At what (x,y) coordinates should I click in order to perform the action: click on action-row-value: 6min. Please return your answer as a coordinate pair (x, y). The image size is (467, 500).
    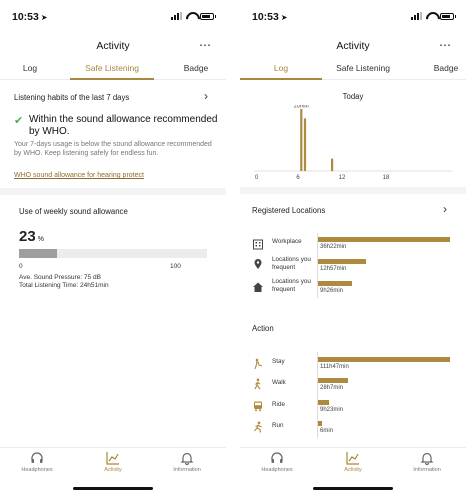
    Looking at the image, I should click on (327, 431).